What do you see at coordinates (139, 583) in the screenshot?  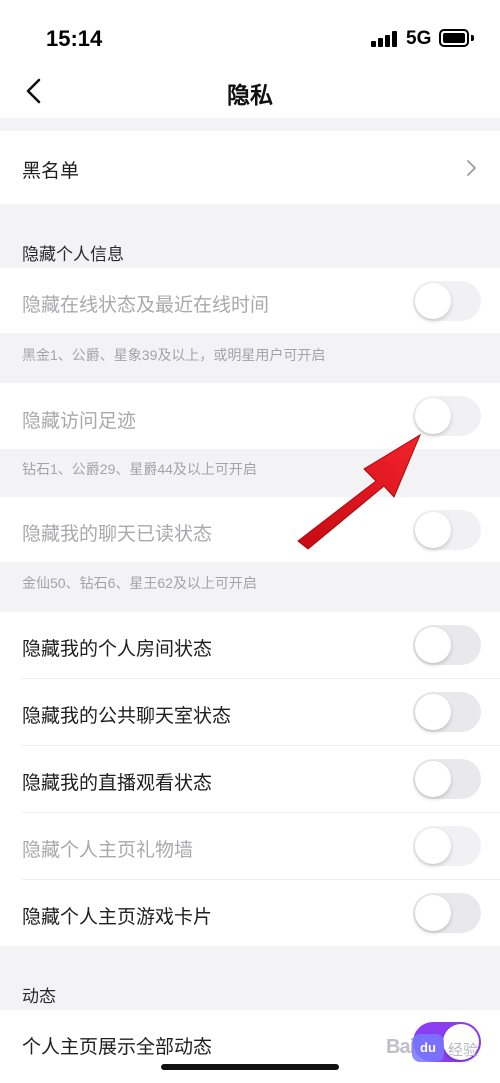 I see `setting-hint: 金仙50、钻石6、星王62及以上可开启` at bounding box center [139, 583].